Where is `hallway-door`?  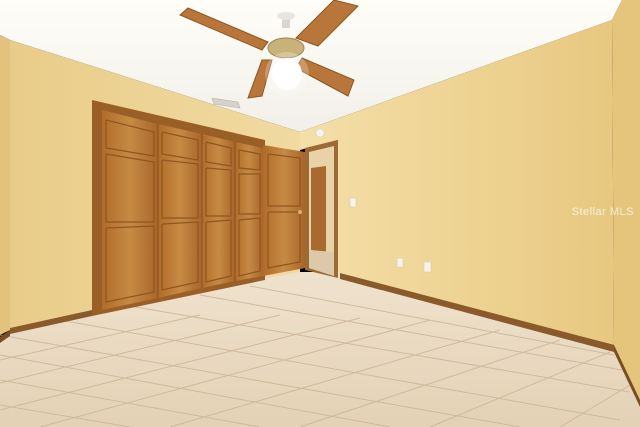 hallway-door is located at coordinates (318, 209).